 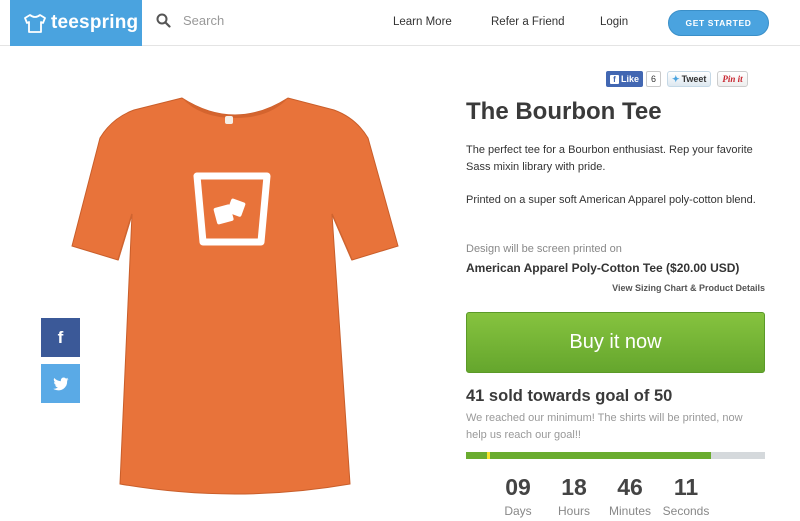 What do you see at coordinates (163, 20) in the screenshot?
I see `search-icon` at bounding box center [163, 20].